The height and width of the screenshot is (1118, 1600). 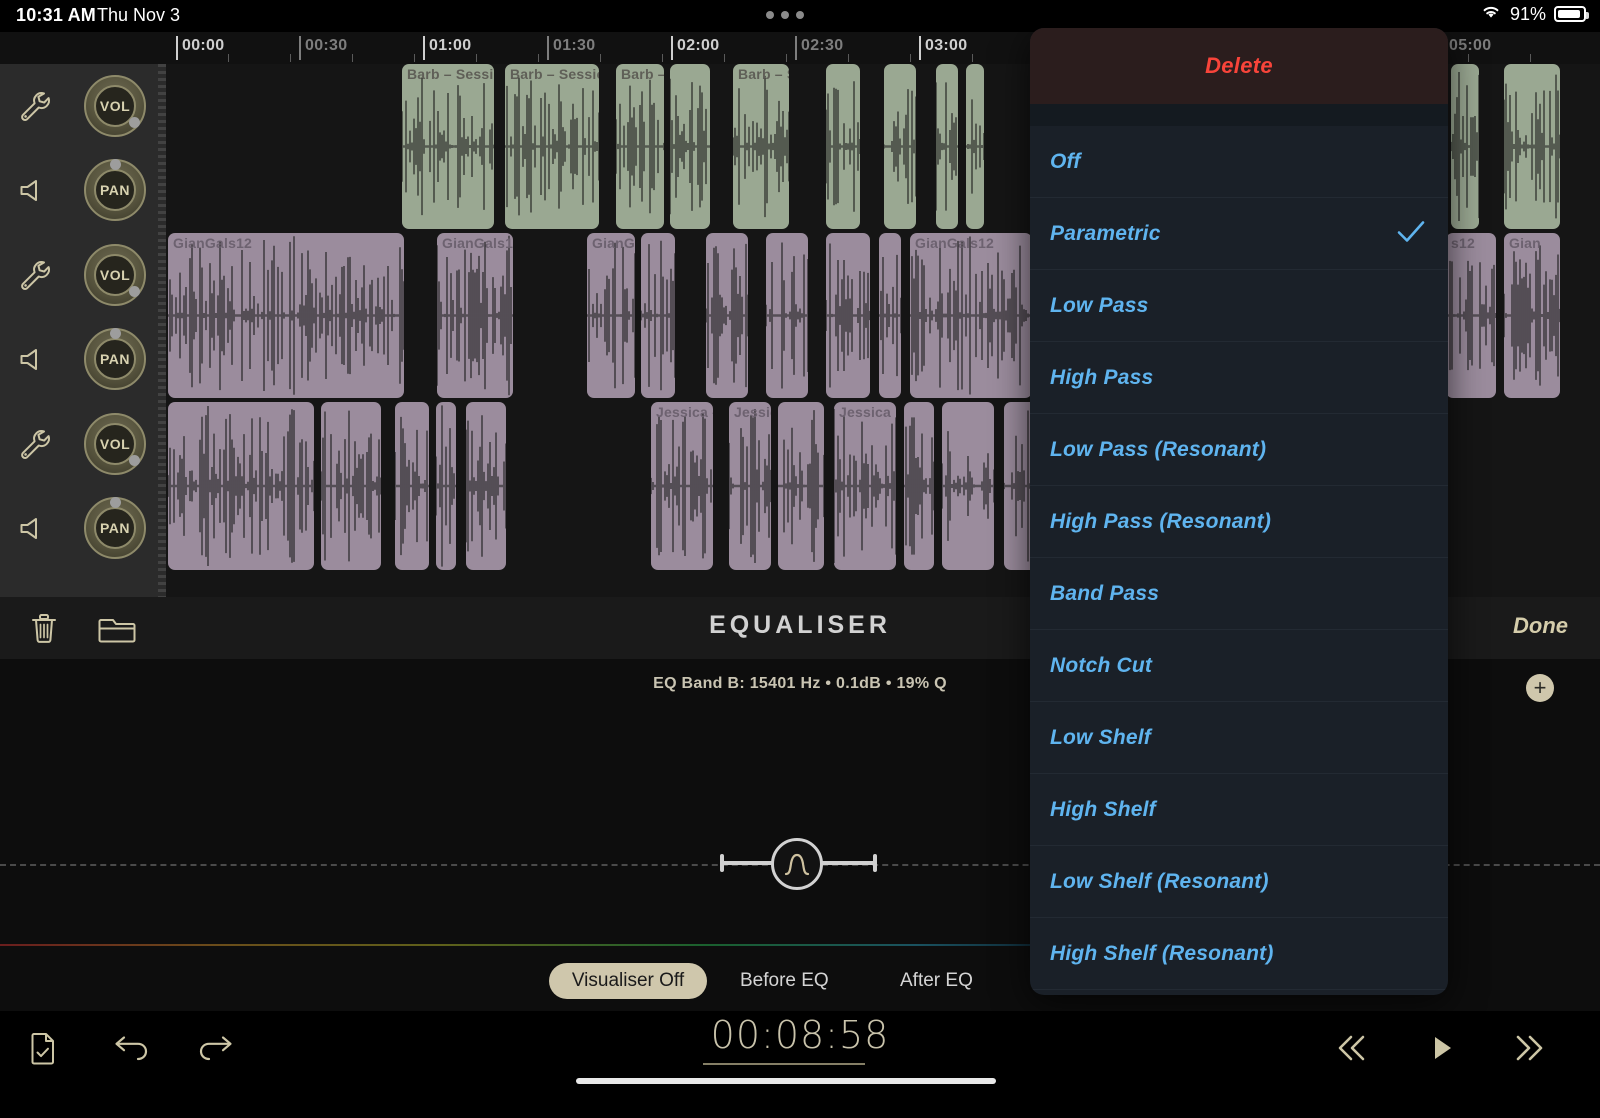 What do you see at coordinates (1239, 378) in the screenshot?
I see `popup-option-high-pass: High Pass` at bounding box center [1239, 378].